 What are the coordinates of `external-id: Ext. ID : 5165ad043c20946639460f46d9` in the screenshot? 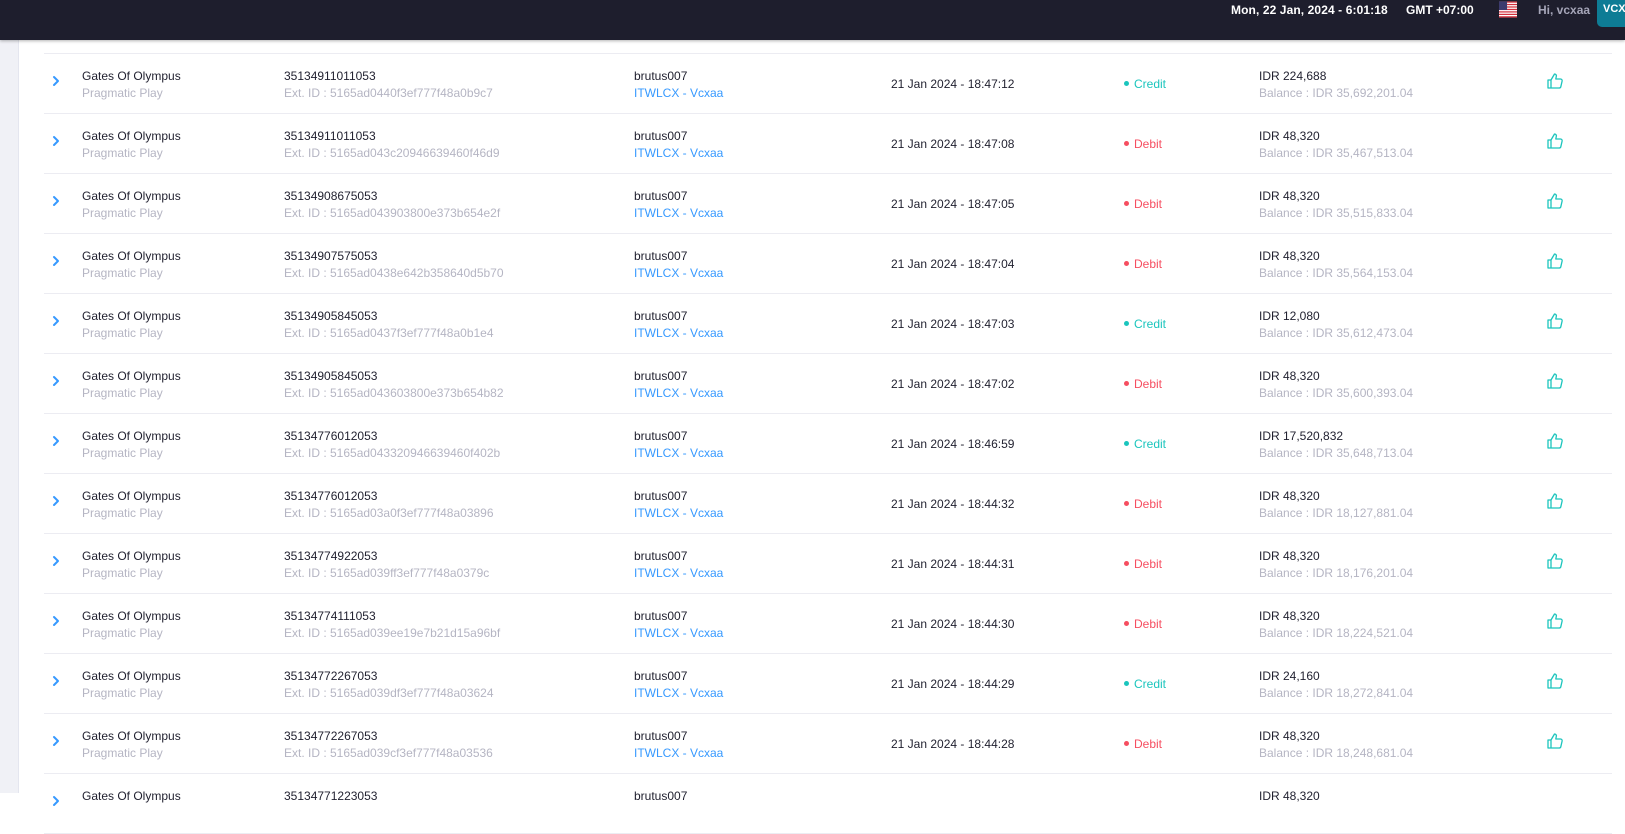 It's located at (392, 153).